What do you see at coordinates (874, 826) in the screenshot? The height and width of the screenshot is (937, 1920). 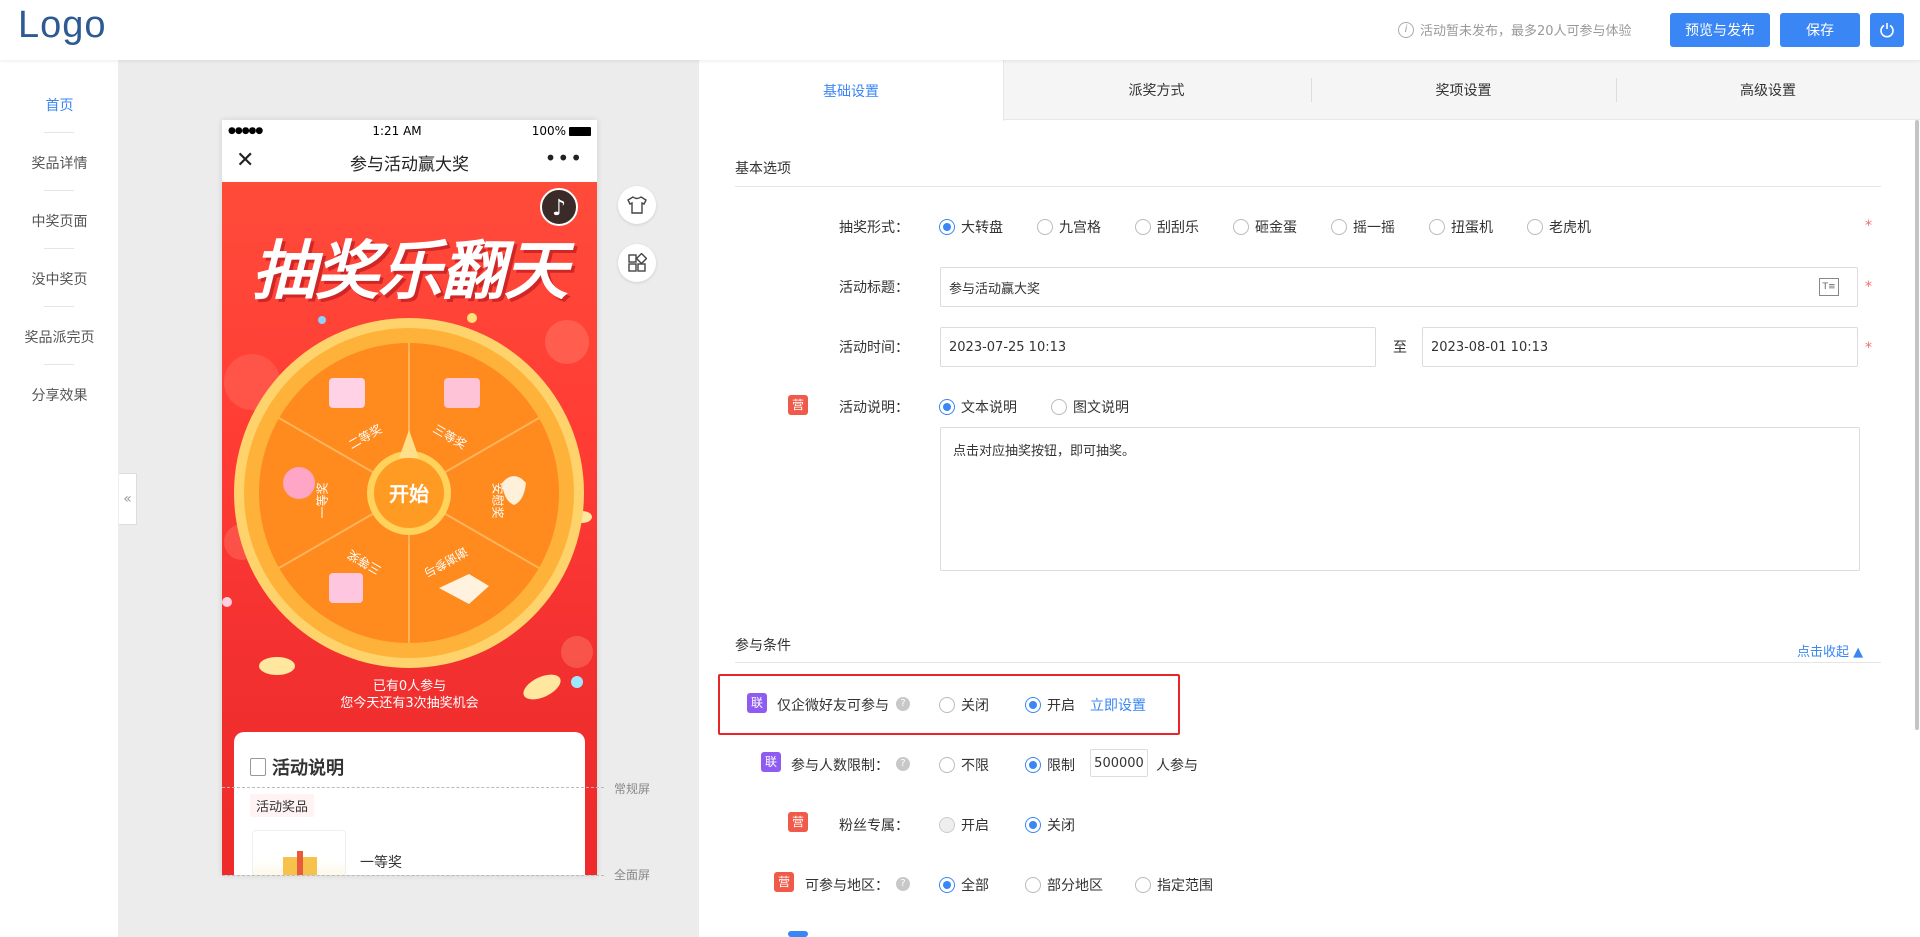 I see `fans-only-label: 粉丝专属：` at bounding box center [874, 826].